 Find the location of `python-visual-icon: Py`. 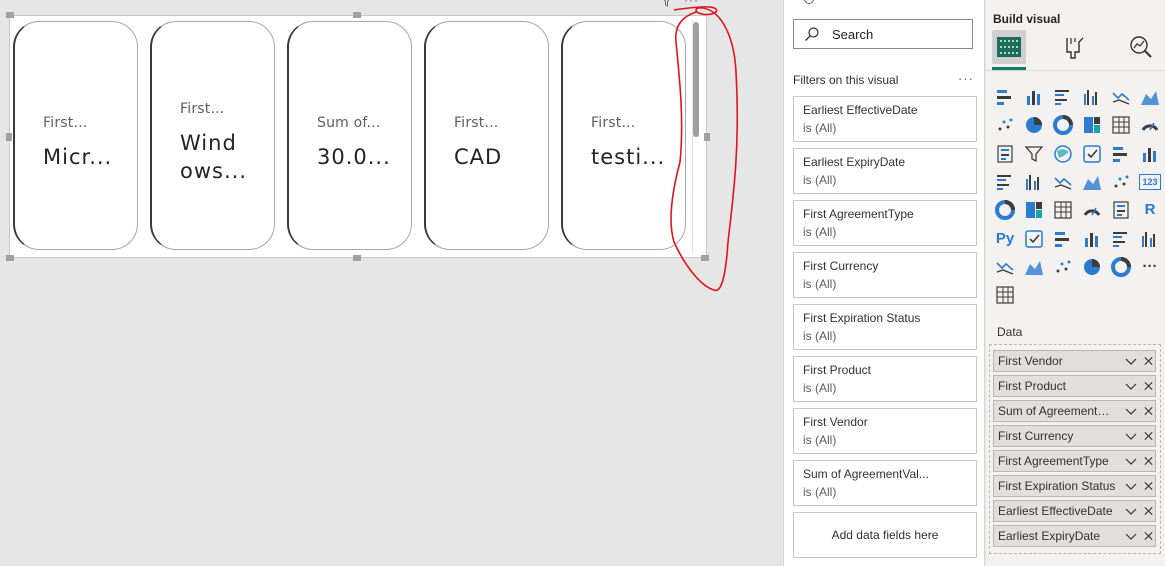

python-visual-icon: Py is located at coordinates (1005, 239).